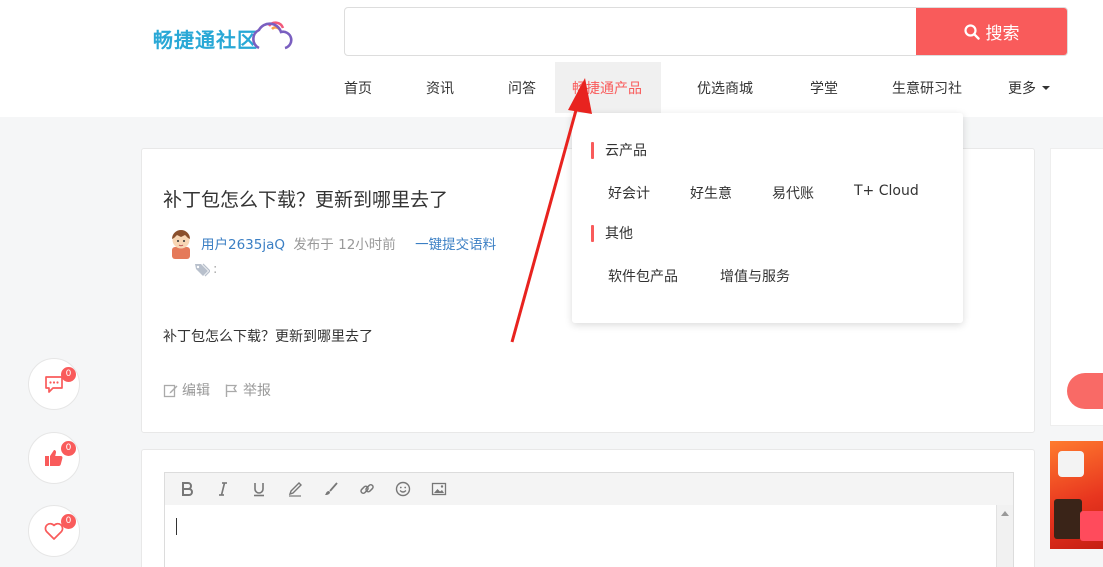 The width and height of the screenshot is (1103, 567). I want to click on italic-button, so click(223, 489).